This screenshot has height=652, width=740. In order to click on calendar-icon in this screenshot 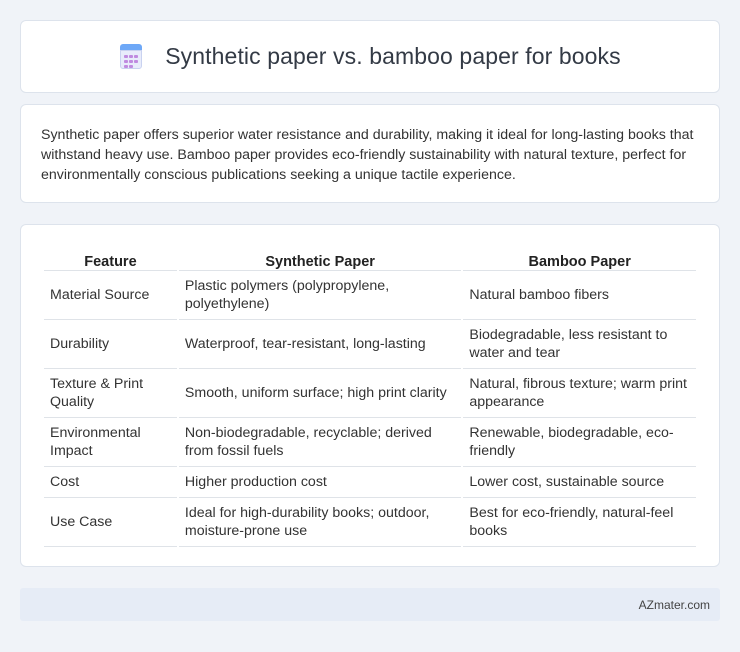, I will do `click(131, 56)`.